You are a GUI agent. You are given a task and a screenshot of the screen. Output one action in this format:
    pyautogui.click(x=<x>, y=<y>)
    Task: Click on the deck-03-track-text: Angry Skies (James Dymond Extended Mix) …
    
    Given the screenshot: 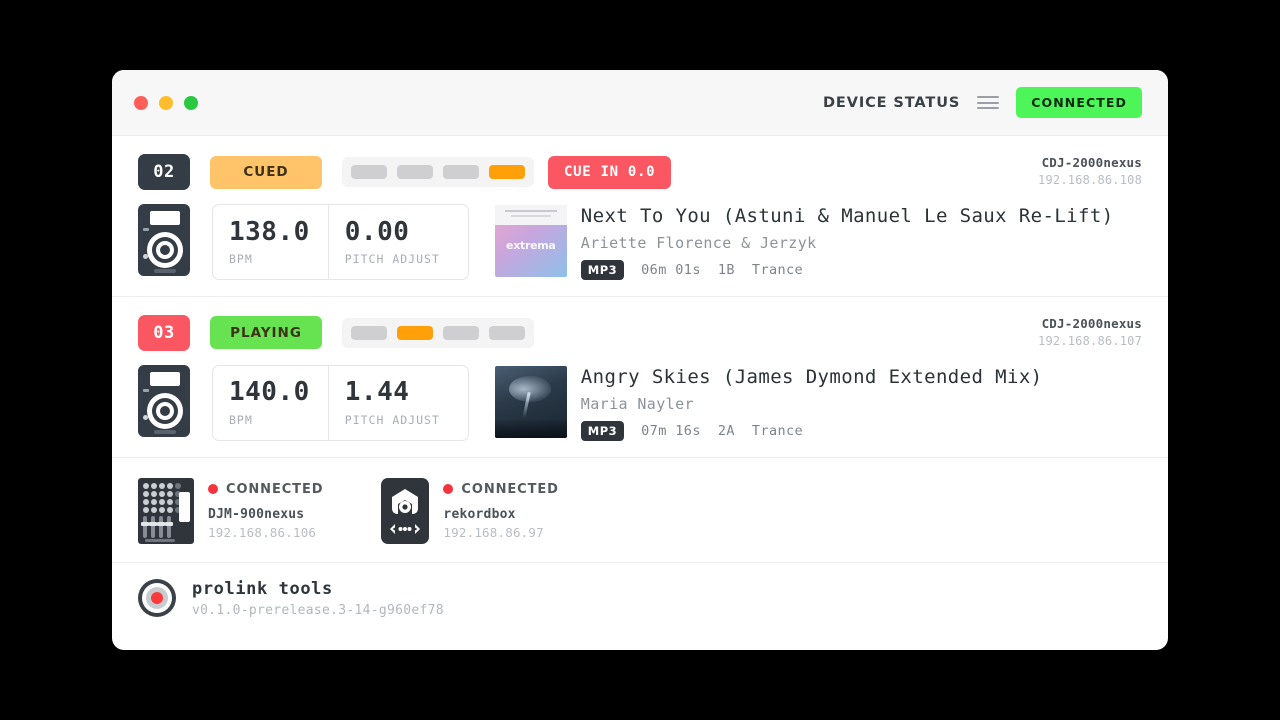 What is the action you would take?
    pyautogui.click(x=811, y=403)
    